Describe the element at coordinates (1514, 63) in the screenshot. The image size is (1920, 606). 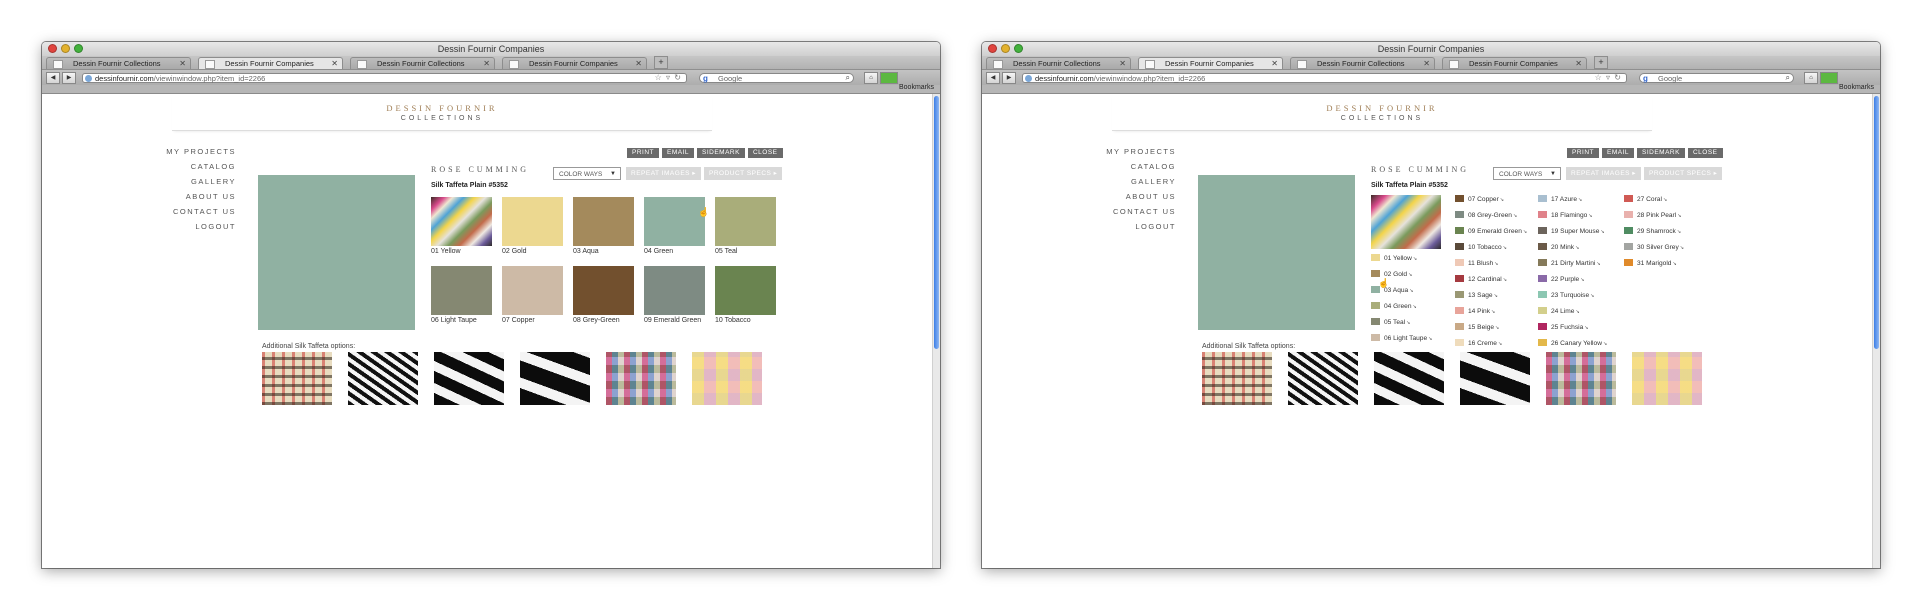
I see `browser-tab: Dessin Fournir Companies ✕` at that location.